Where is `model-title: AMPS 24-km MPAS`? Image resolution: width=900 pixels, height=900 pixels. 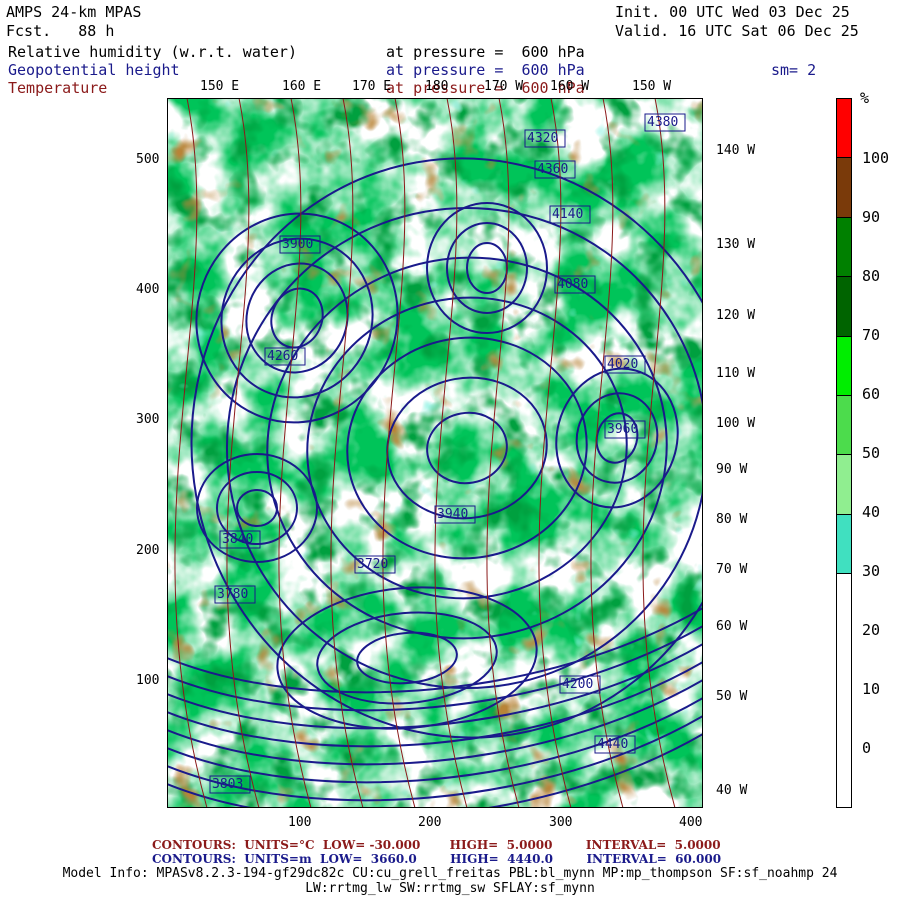
model-title: AMPS 24-km MPAS is located at coordinates (74, 12).